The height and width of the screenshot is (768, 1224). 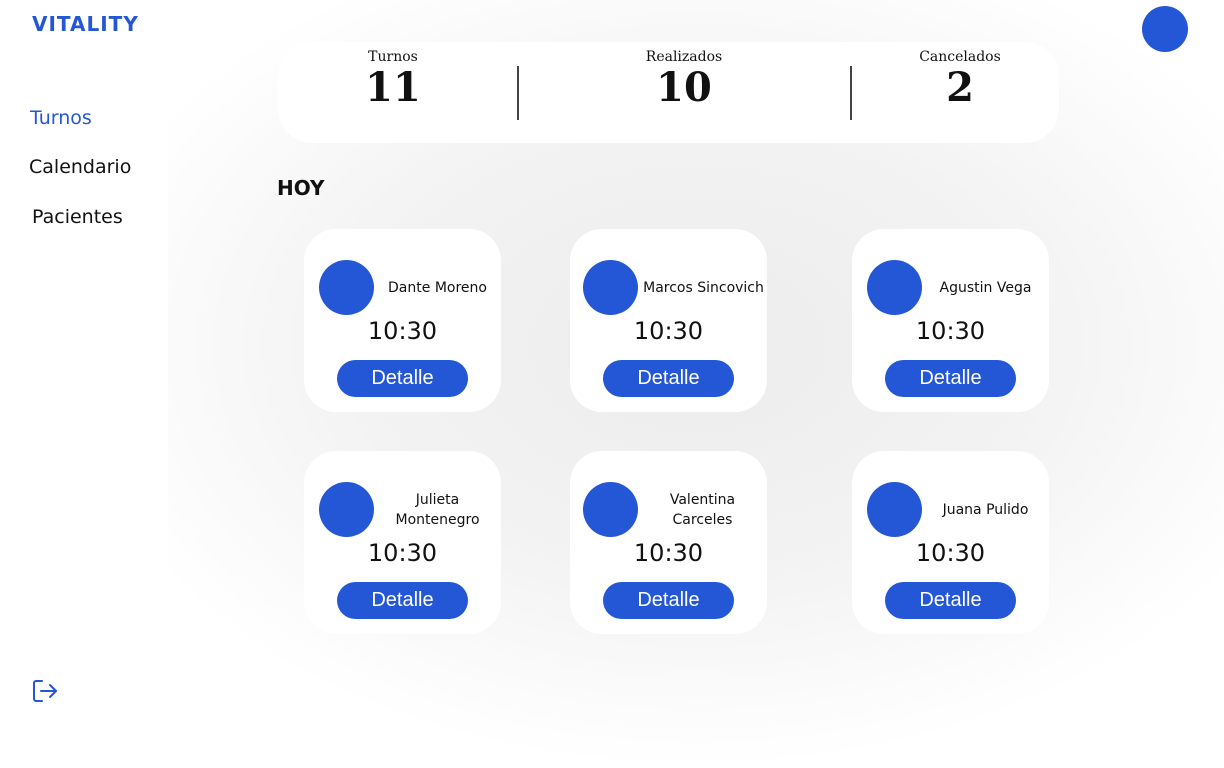 I want to click on patient-name: Agustin Vega, so click(x=985, y=287).